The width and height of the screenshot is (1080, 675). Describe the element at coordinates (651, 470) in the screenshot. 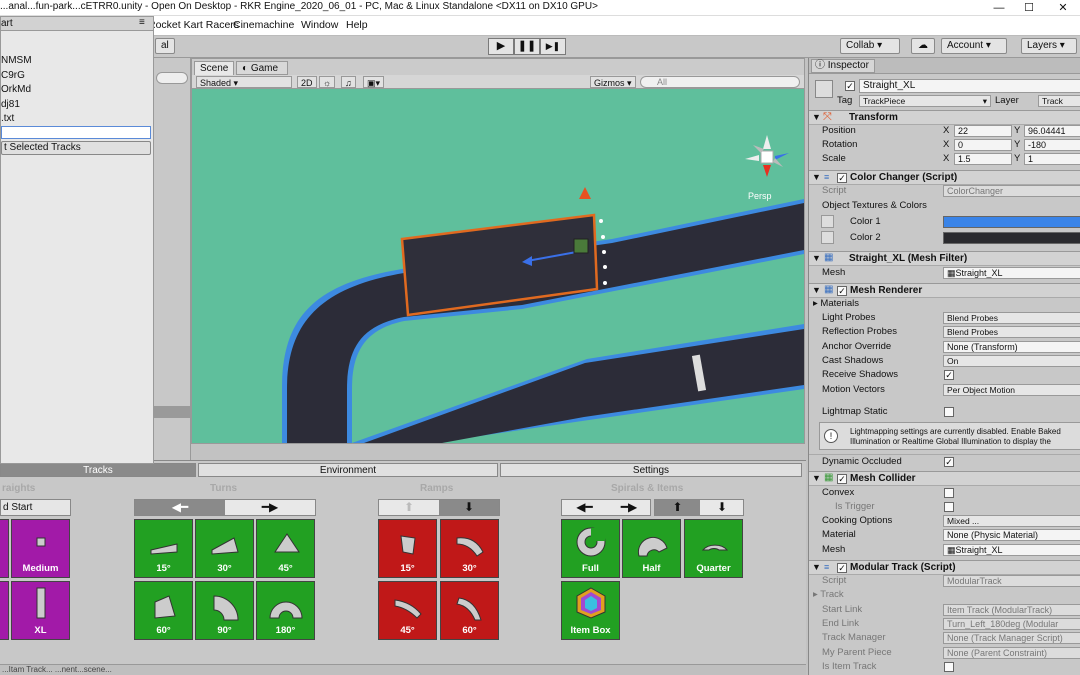

I see `tab-settings: Settings` at that location.